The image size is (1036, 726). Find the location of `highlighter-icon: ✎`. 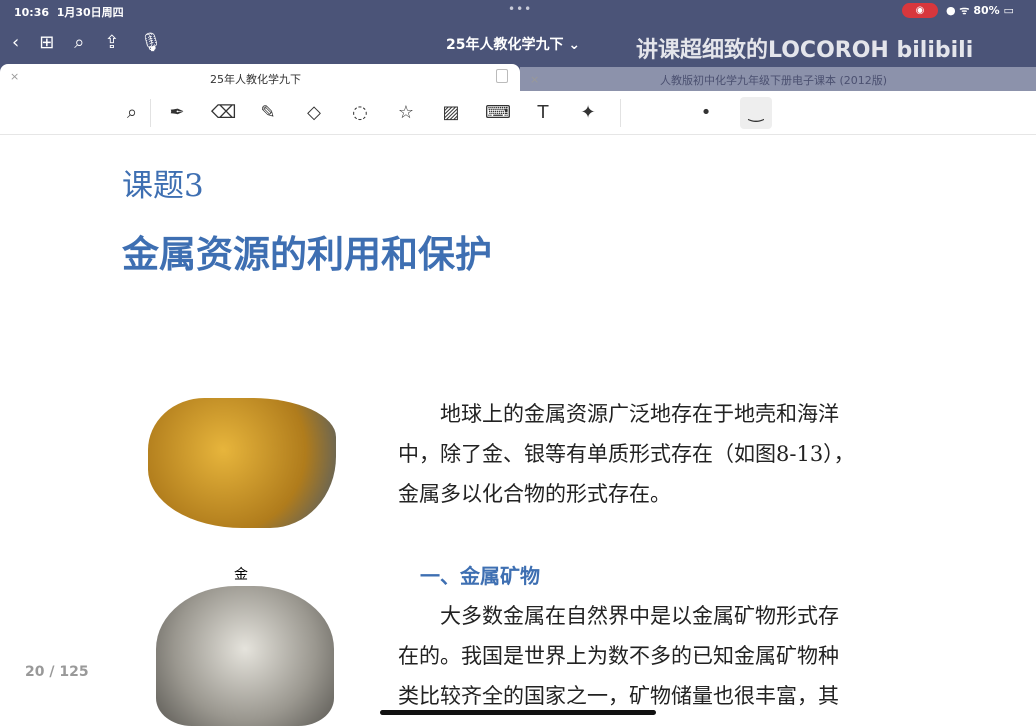

highlighter-icon: ✎ is located at coordinates (268, 113).